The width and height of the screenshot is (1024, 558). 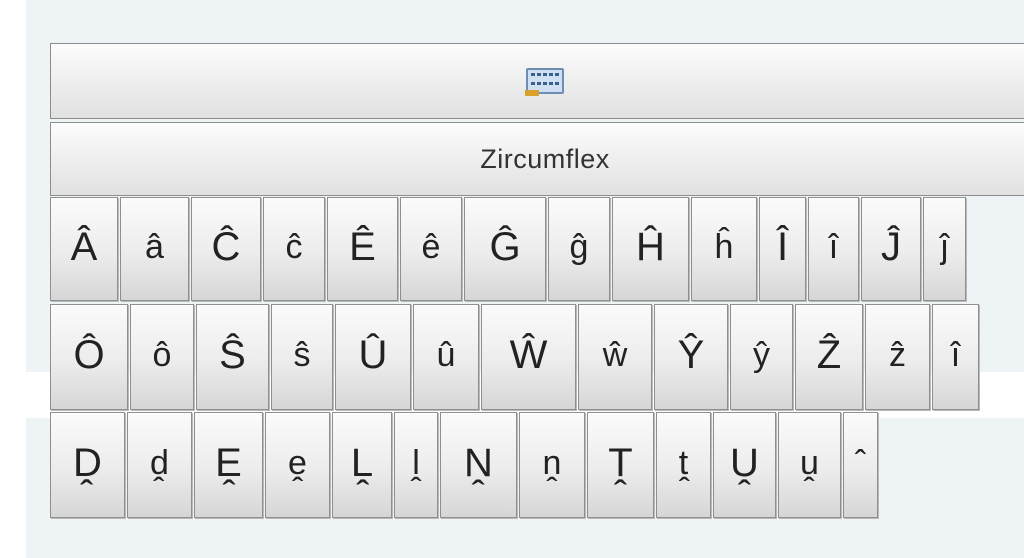 I want to click on char-key: Î, so click(x=782, y=249).